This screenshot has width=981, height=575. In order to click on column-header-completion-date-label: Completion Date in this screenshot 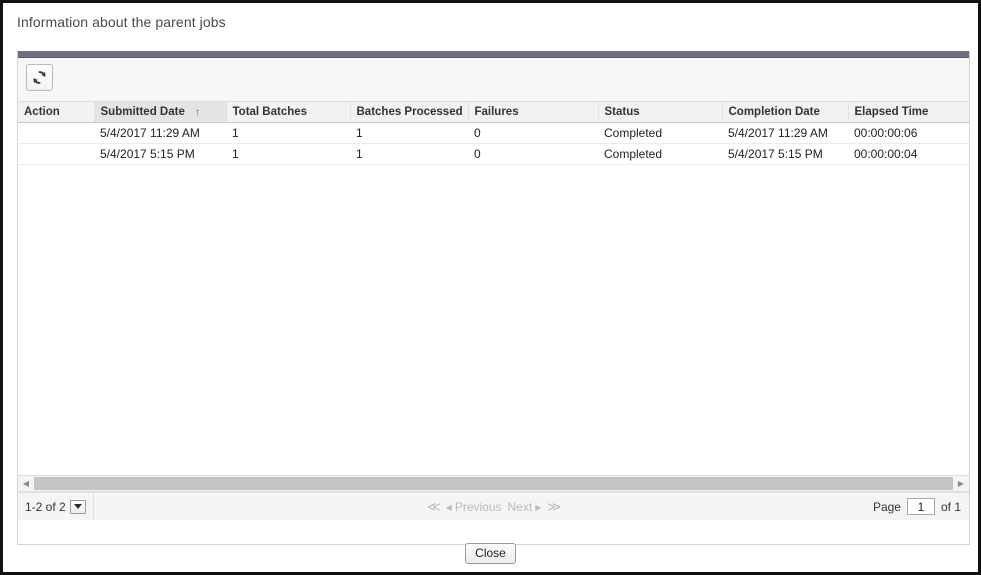, I will do `click(774, 111)`.